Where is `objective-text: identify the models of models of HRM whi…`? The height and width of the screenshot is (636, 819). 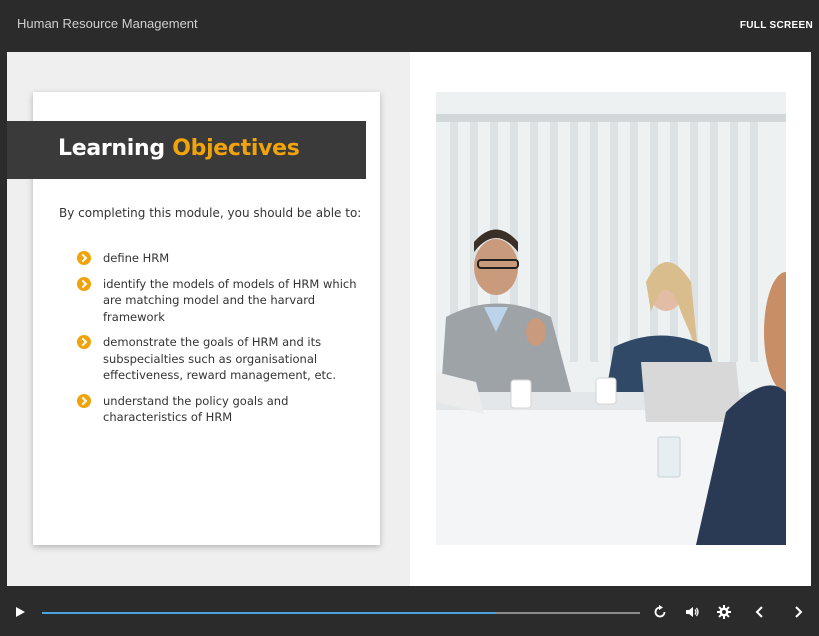
objective-text: identify the models of models of HRM whi… is located at coordinates (230, 300).